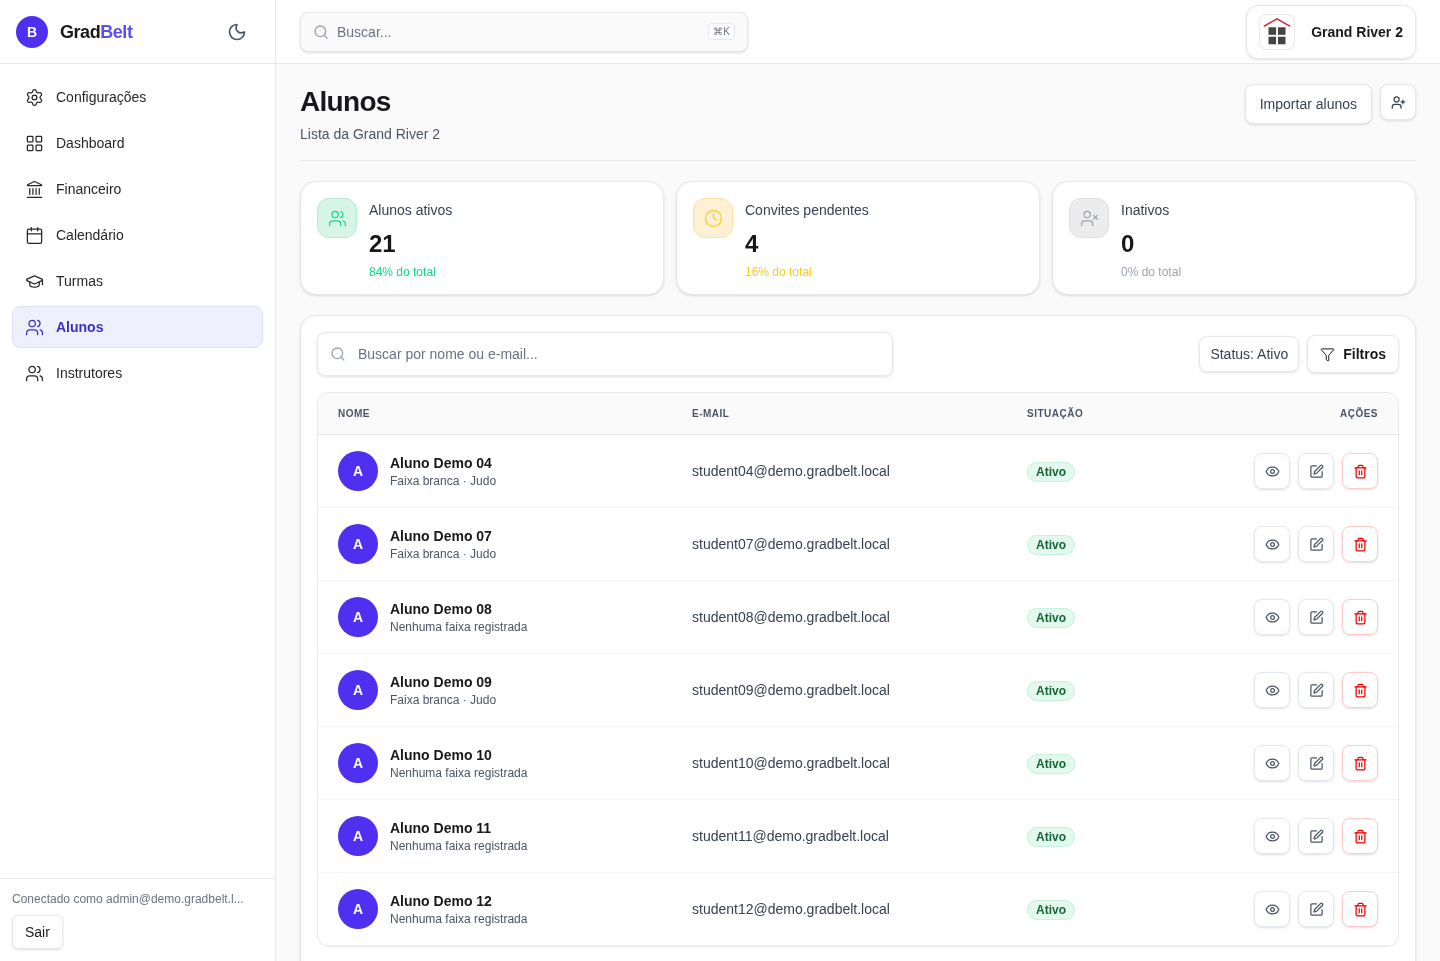 This screenshot has width=1440, height=961. What do you see at coordinates (721, 31) in the screenshot?
I see `shortcut-key: ⌘K` at bounding box center [721, 31].